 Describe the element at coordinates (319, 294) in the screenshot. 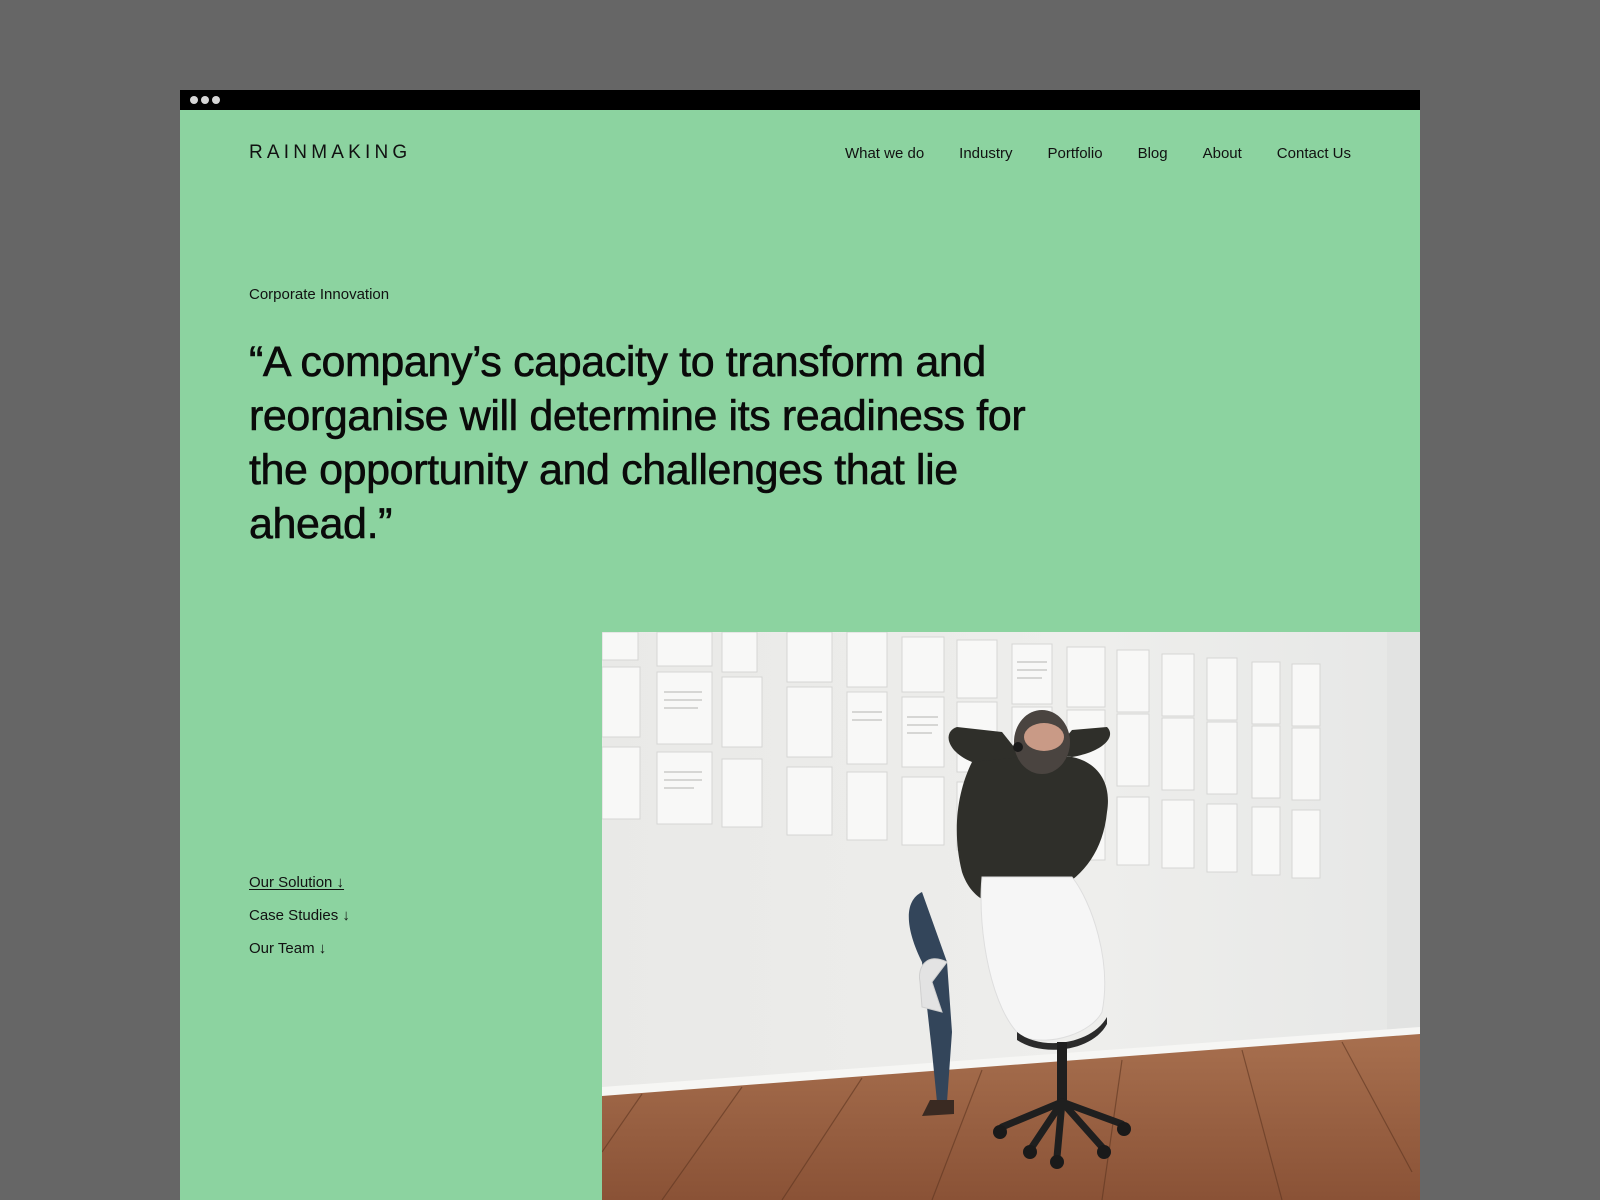

I see `section-eyebrow: Corporate Innovation` at that location.